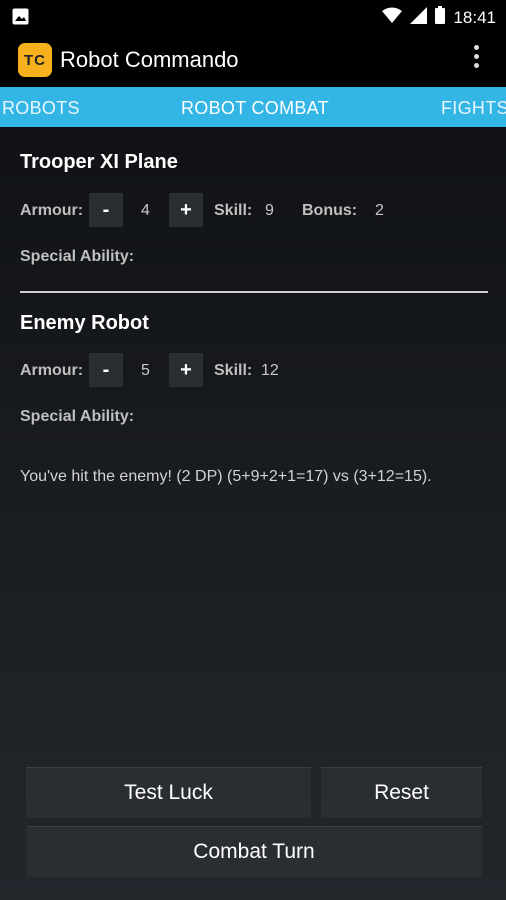 This screenshot has width=506, height=900. What do you see at coordinates (145, 370) in the screenshot?
I see `enemy-armour-value: 5` at bounding box center [145, 370].